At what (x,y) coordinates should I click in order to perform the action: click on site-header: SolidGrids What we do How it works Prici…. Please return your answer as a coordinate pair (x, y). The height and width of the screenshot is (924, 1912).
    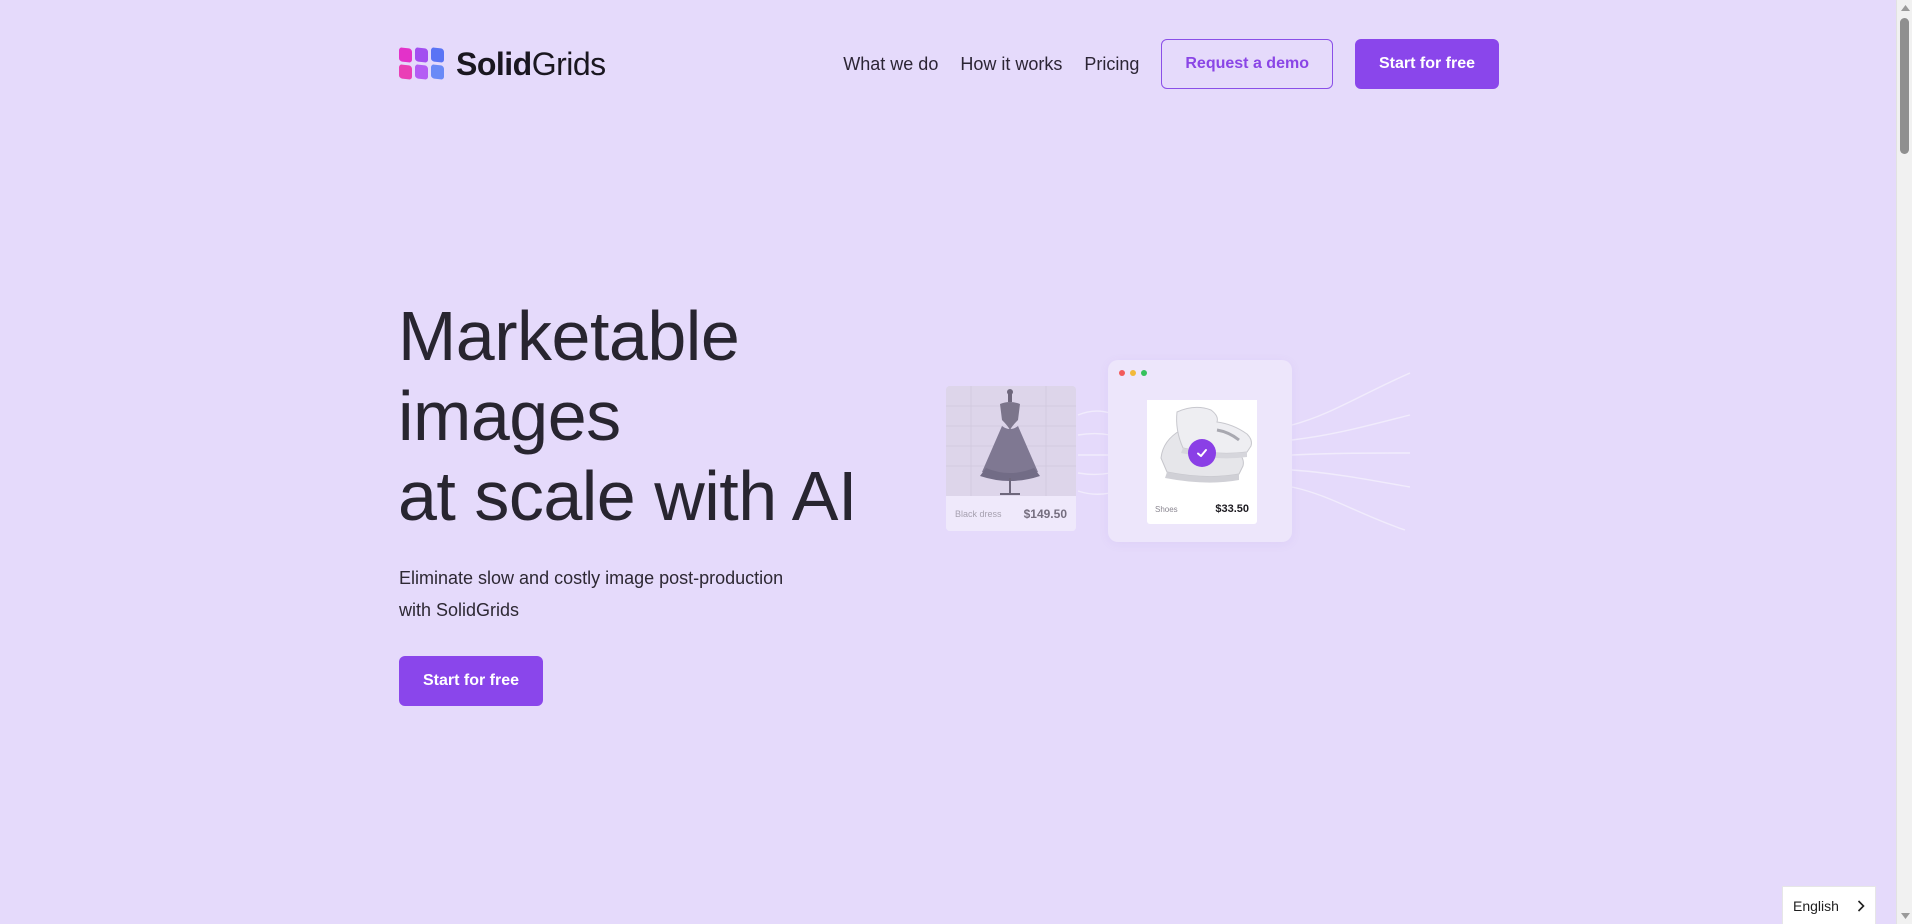
    Looking at the image, I should click on (949, 64).